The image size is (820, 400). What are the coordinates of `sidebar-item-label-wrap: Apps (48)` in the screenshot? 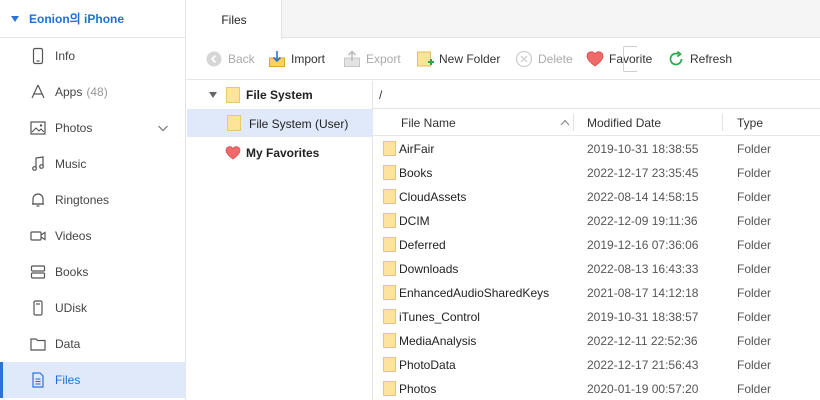 It's located at (81, 92).